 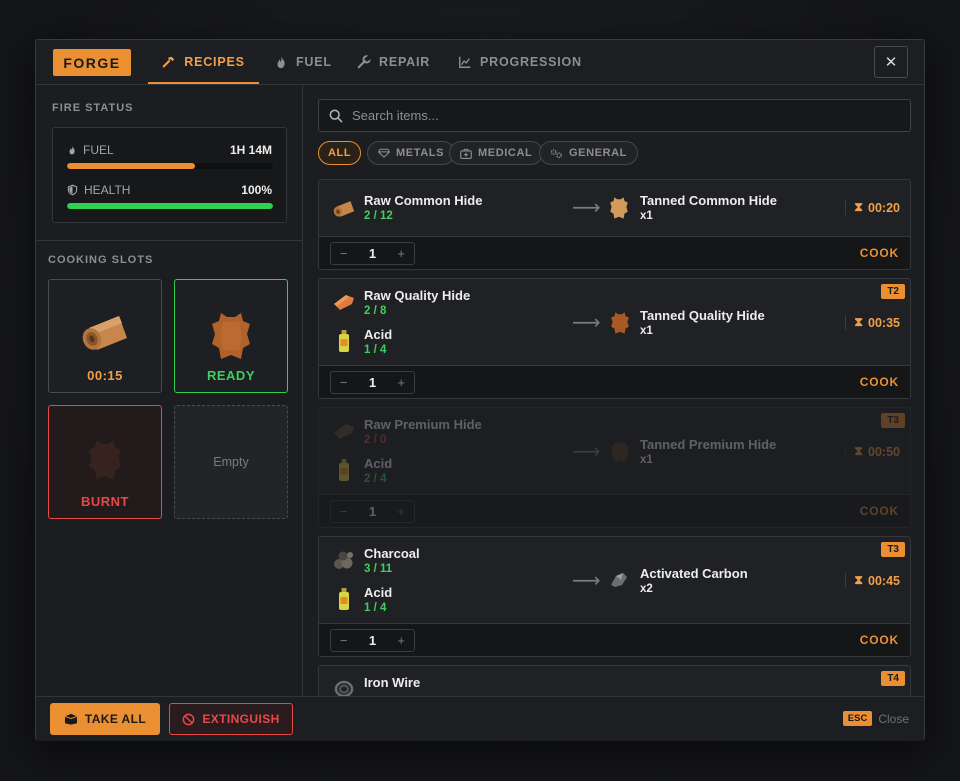 What do you see at coordinates (378, 216) in the screenshot?
I see `input-qty: 2 / 12` at bounding box center [378, 216].